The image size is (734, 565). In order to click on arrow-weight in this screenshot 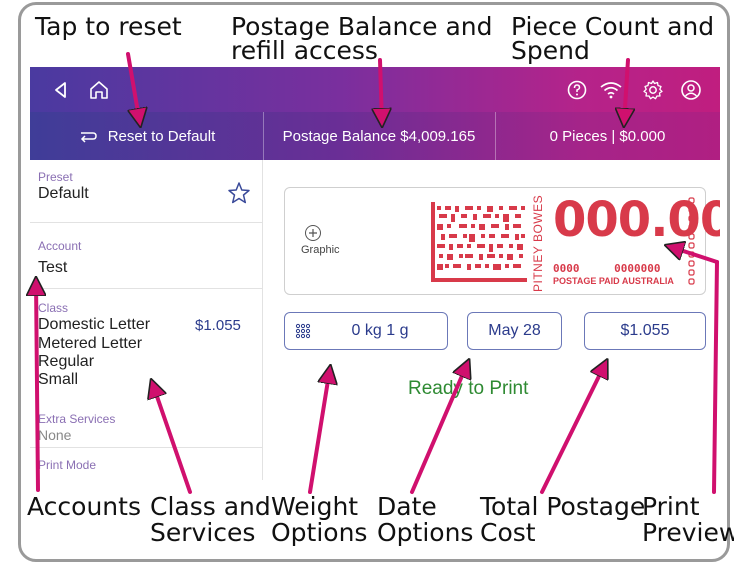, I will do `click(319, 431)`.